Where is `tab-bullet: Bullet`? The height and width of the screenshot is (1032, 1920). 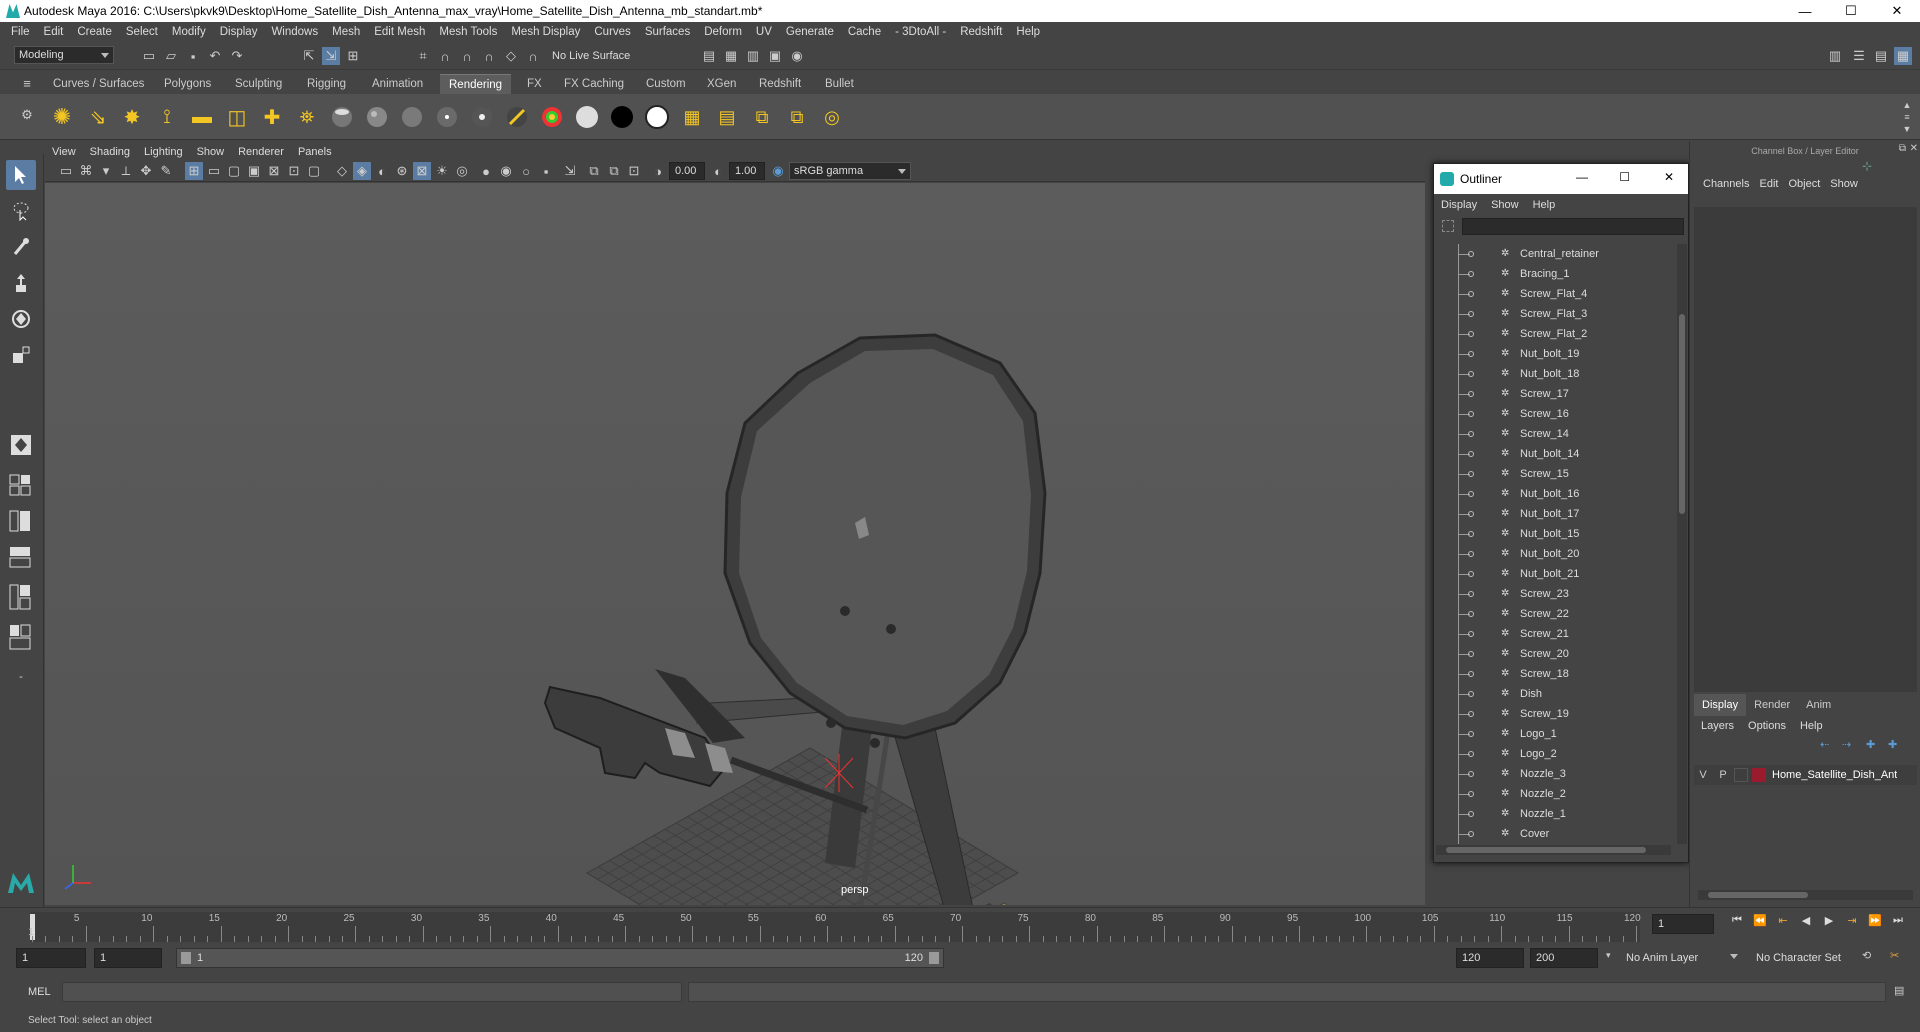
tab-bullet: Bullet is located at coordinates (839, 84).